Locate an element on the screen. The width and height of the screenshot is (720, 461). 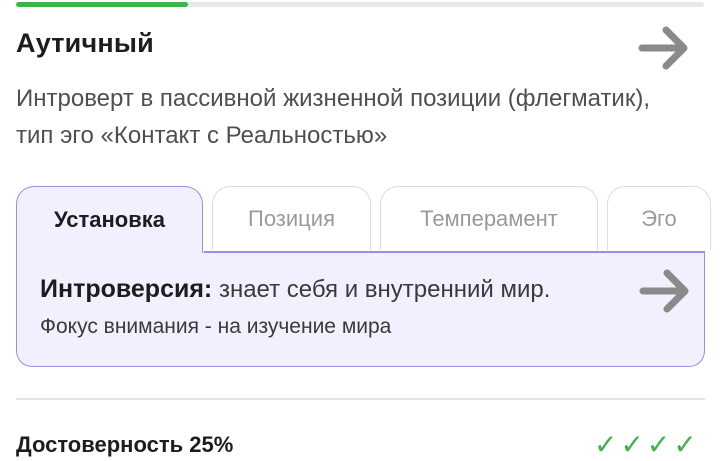
tab-pozitsiya: Позиция is located at coordinates (291, 218).